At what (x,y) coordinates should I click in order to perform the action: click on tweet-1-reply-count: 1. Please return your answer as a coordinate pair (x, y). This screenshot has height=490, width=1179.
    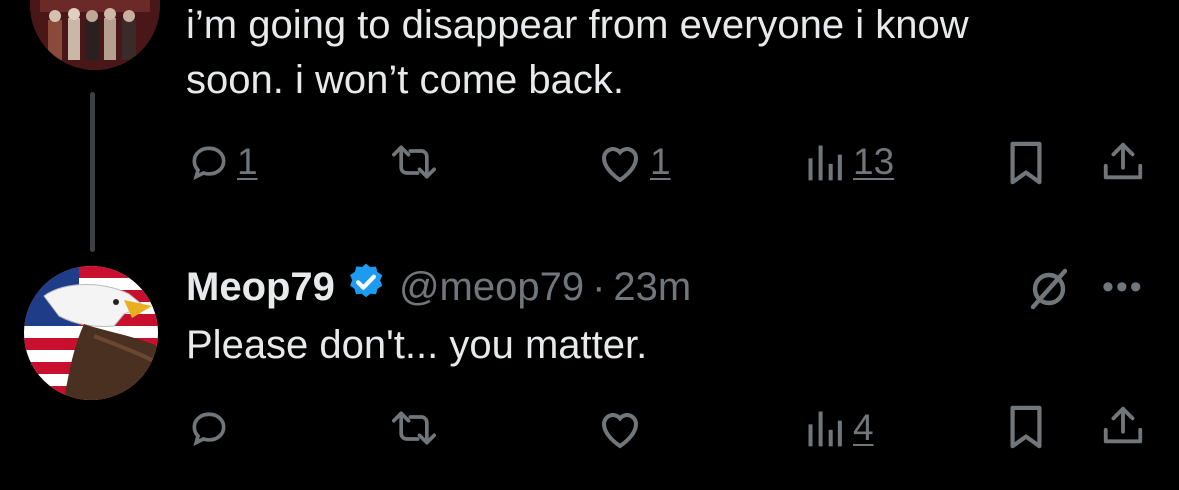
    Looking at the image, I should click on (247, 161).